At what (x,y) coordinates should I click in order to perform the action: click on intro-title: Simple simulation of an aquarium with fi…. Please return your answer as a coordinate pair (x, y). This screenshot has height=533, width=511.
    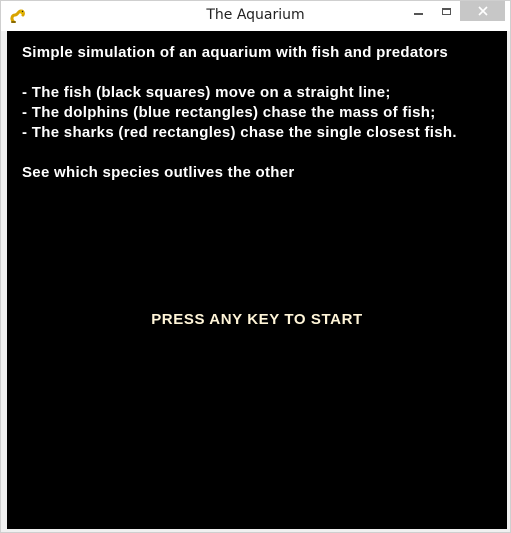
    Looking at the image, I should click on (235, 52).